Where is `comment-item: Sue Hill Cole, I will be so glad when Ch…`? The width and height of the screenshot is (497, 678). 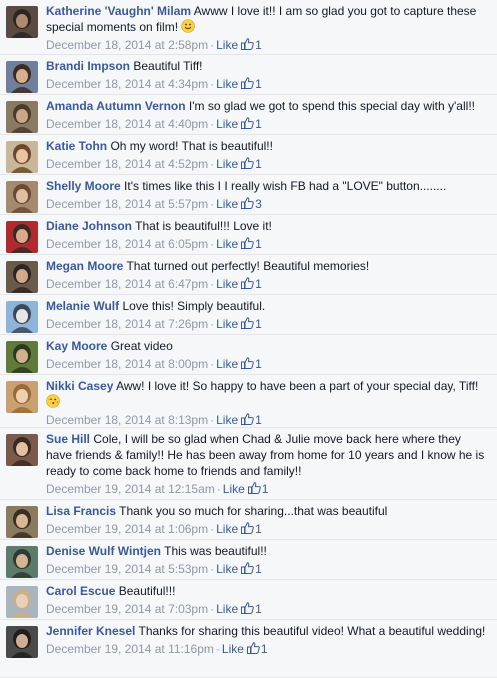 comment-item: Sue Hill Cole, I will be so glad when Ch… is located at coordinates (248, 464).